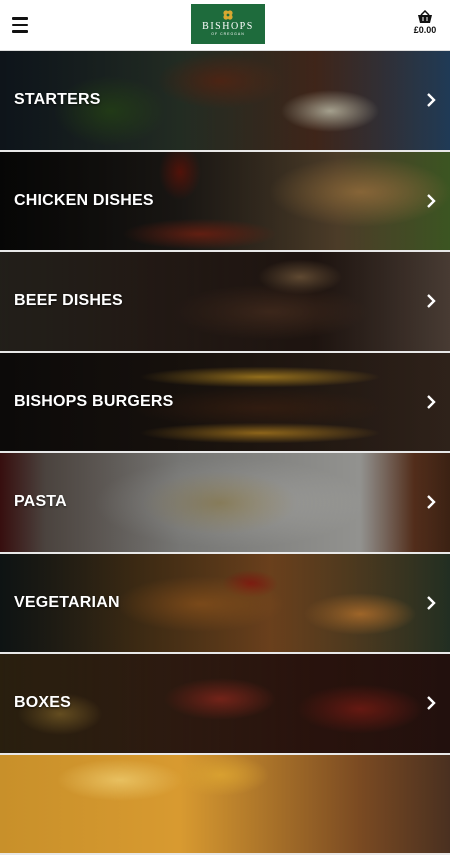 The width and height of the screenshot is (450, 855). What do you see at coordinates (425, 30) in the screenshot?
I see `cart-total: £0.00` at bounding box center [425, 30].